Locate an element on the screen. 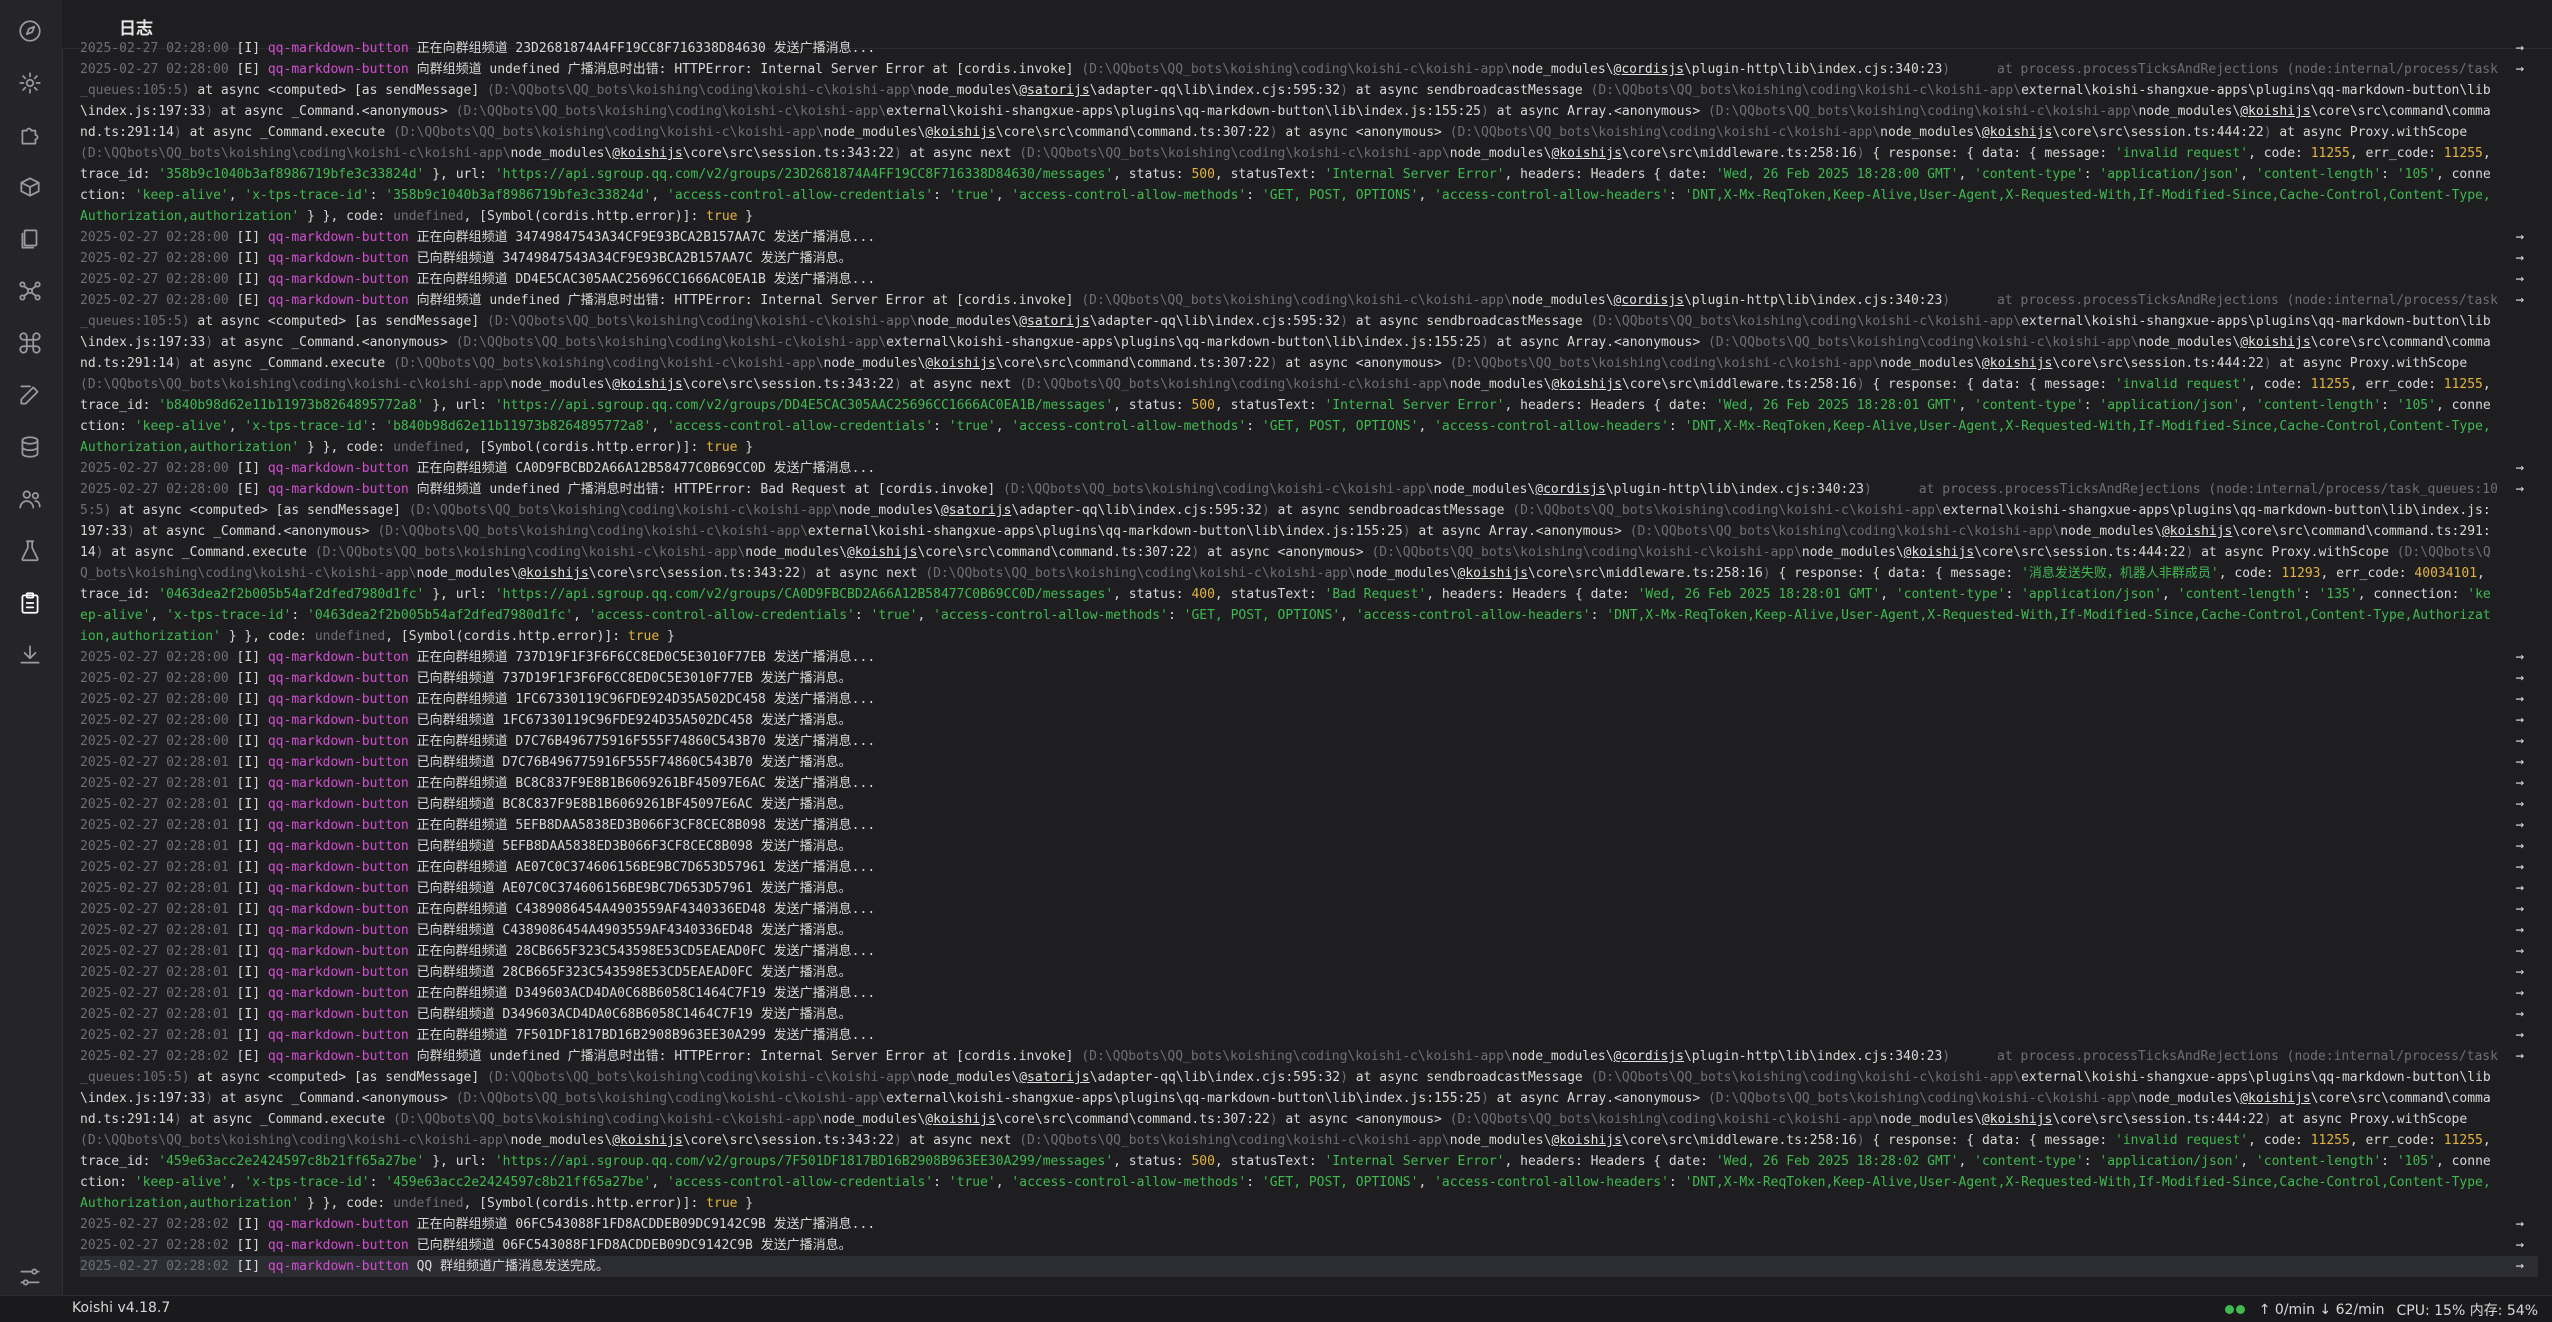 The height and width of the screenshot is (1322, 2552). database-icon is located at coordinates (30, 447).